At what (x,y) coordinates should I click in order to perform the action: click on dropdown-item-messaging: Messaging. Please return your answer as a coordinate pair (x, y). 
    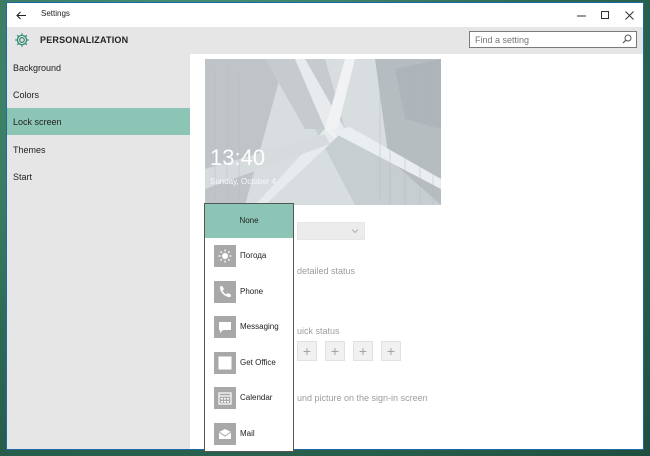
    Looking at the image, I should click on (249, 327).